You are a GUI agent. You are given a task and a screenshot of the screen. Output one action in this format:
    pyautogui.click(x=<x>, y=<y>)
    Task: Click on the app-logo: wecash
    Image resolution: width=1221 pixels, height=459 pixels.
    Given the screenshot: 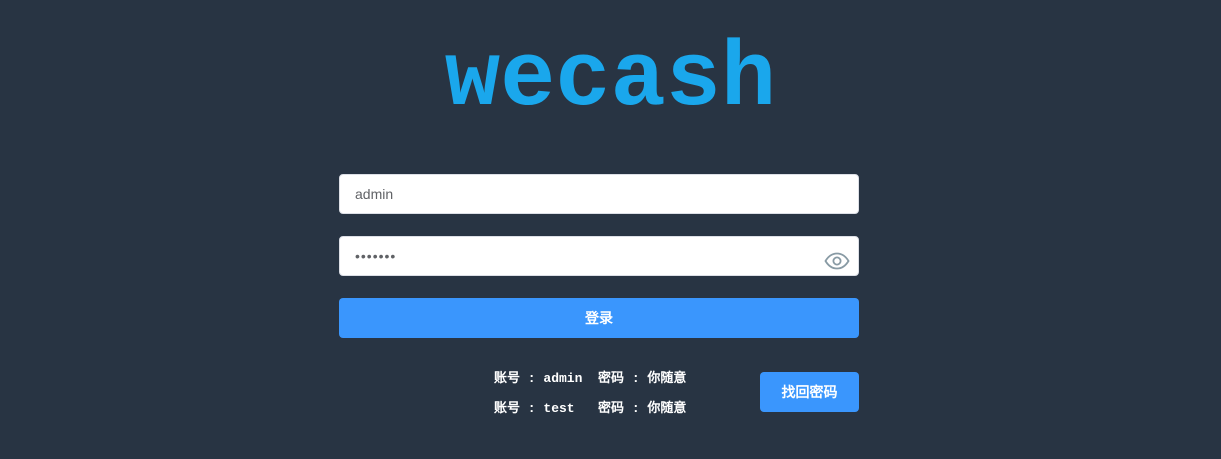 What is the action you would take?
    pyautogui.click(x=610, y=79)
    